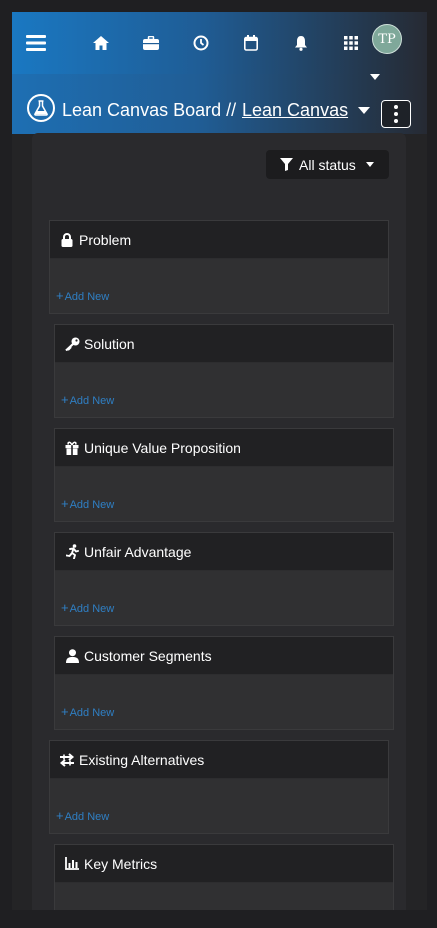 Image resolution: width=437 pixels, height=928 pixels. What do you see at coordinates (219, 43) in the screenshot?
I see `top-navbar: TP` at bounding box center [219, 43].